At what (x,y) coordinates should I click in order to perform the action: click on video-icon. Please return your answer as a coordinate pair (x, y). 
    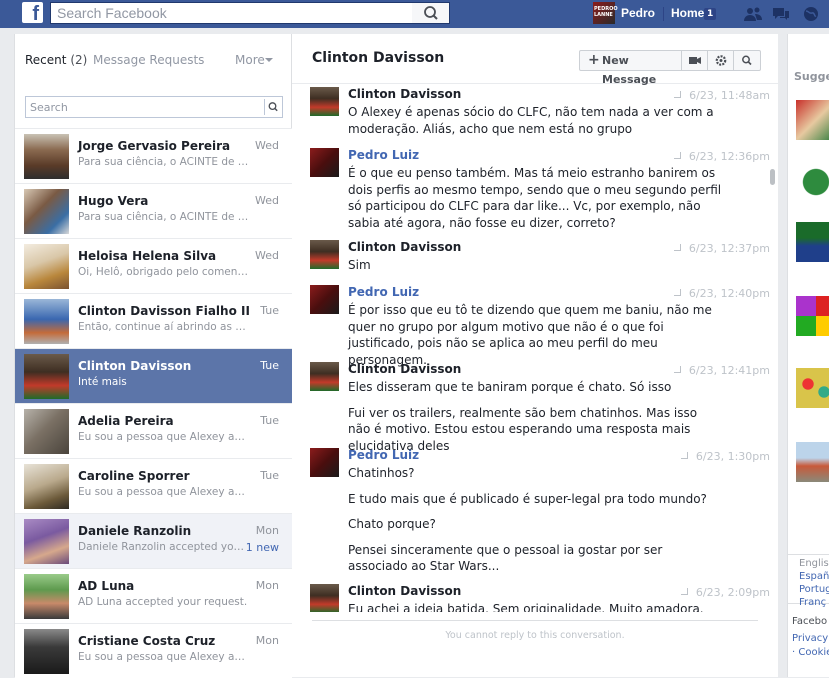
    Looking at the image, I should click on (695, 60).